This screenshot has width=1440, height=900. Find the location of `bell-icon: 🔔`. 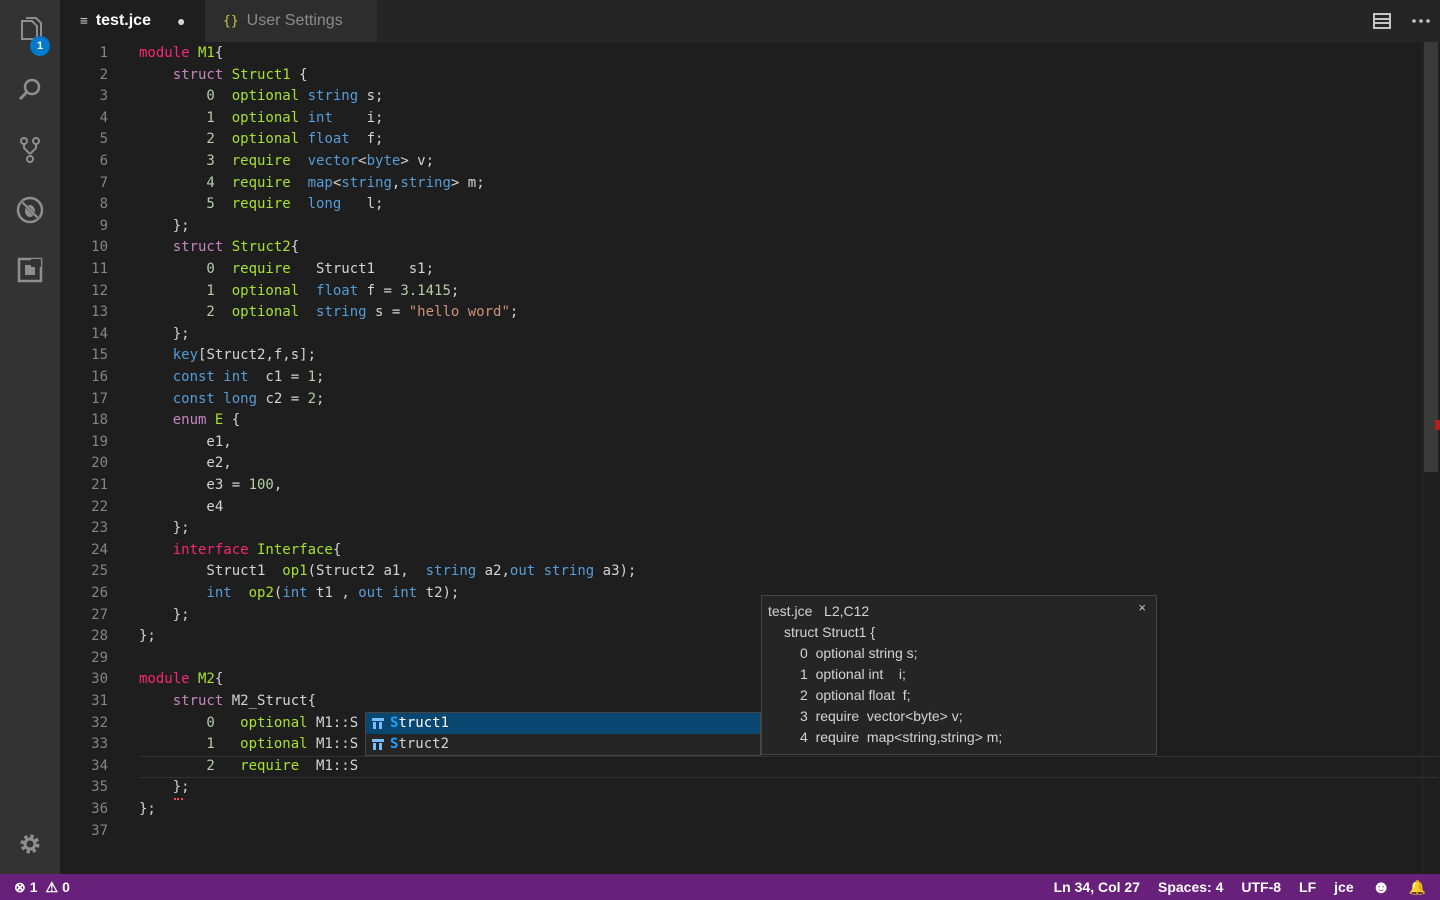

bell-icon: 🔔 is located at coordinates (1417, 887).